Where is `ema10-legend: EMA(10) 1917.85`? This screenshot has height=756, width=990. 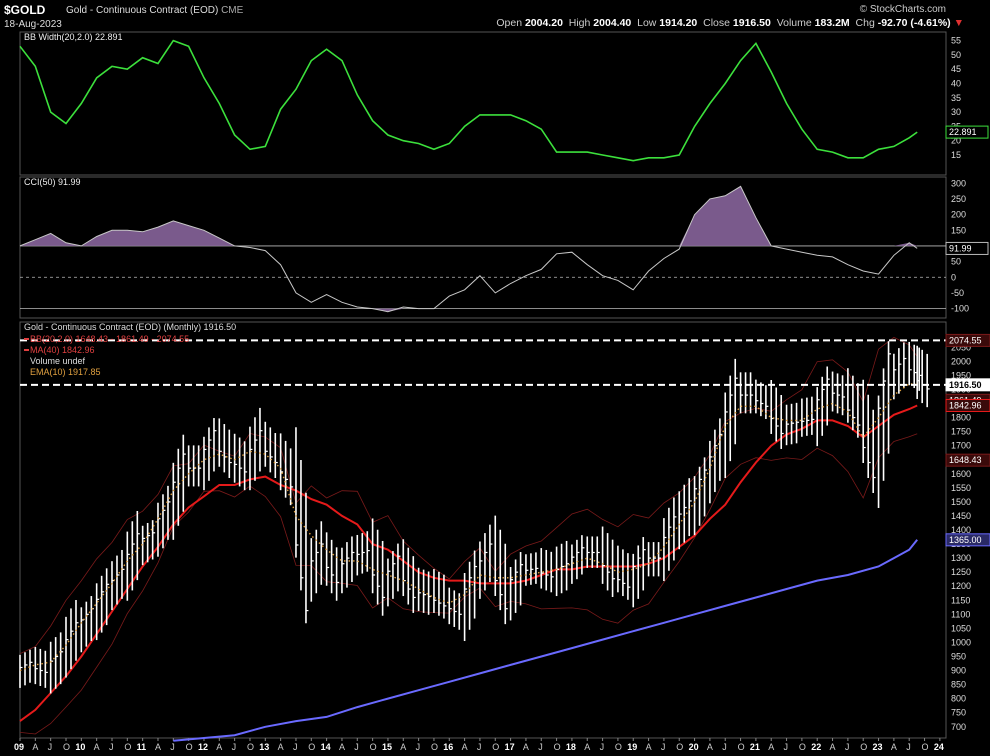 ema10-legend: EMA(10) 1917.85 is located at coordinates (65, 372).